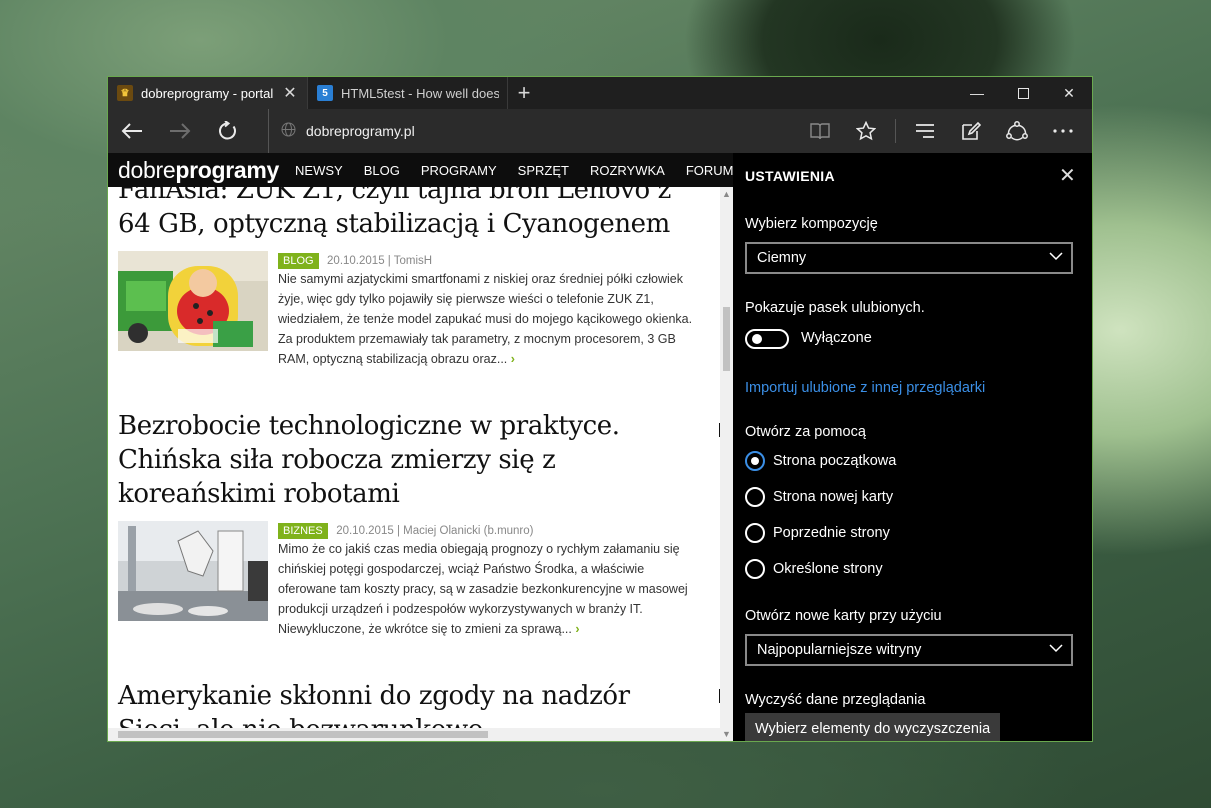  What do you see at coordinates (459, 170) in the screenshot?
I see `nav-programy: PROGRAMY` at bounding box center [459, 170].